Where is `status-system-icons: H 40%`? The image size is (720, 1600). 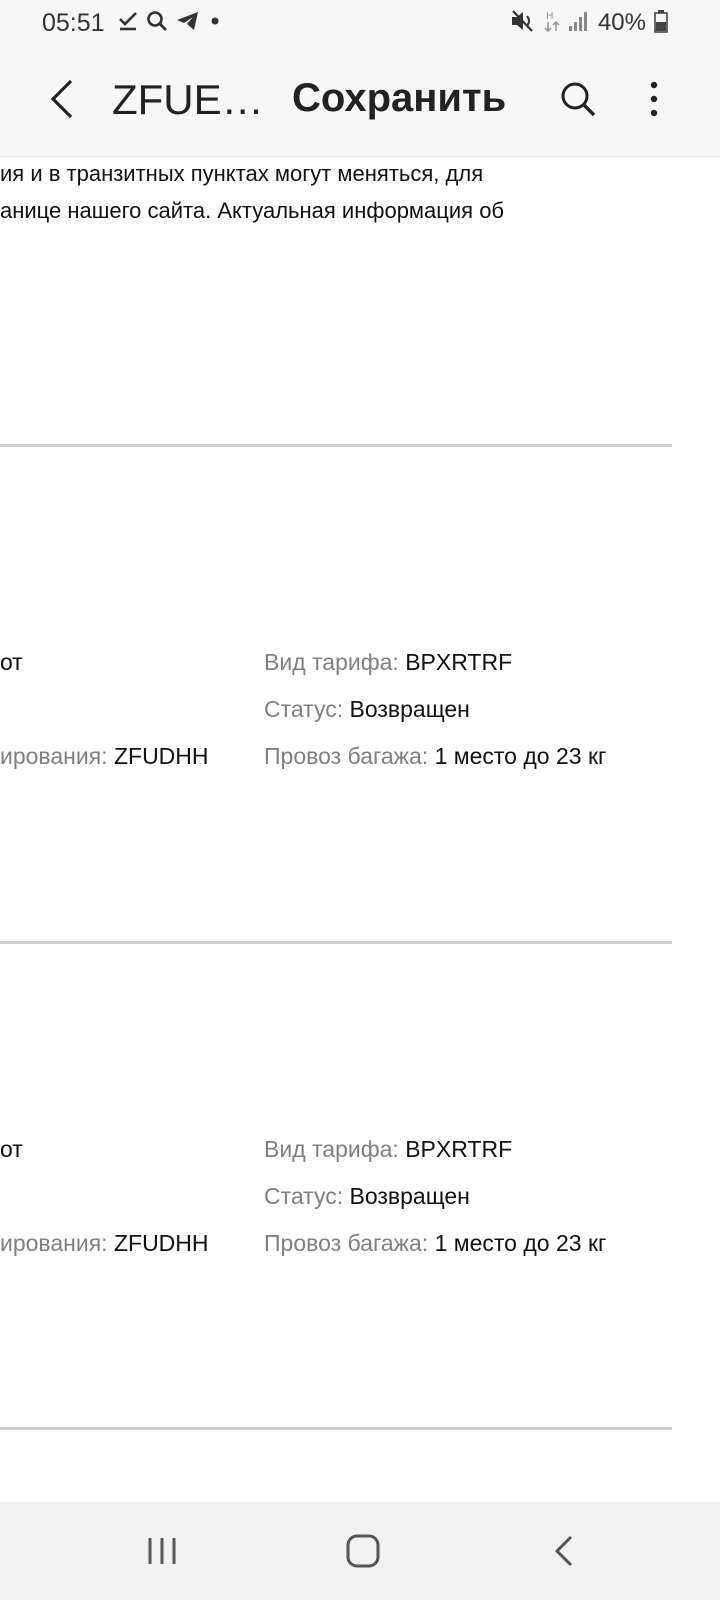 status-system-icons: H 40% is located at coordinates (589, 23).